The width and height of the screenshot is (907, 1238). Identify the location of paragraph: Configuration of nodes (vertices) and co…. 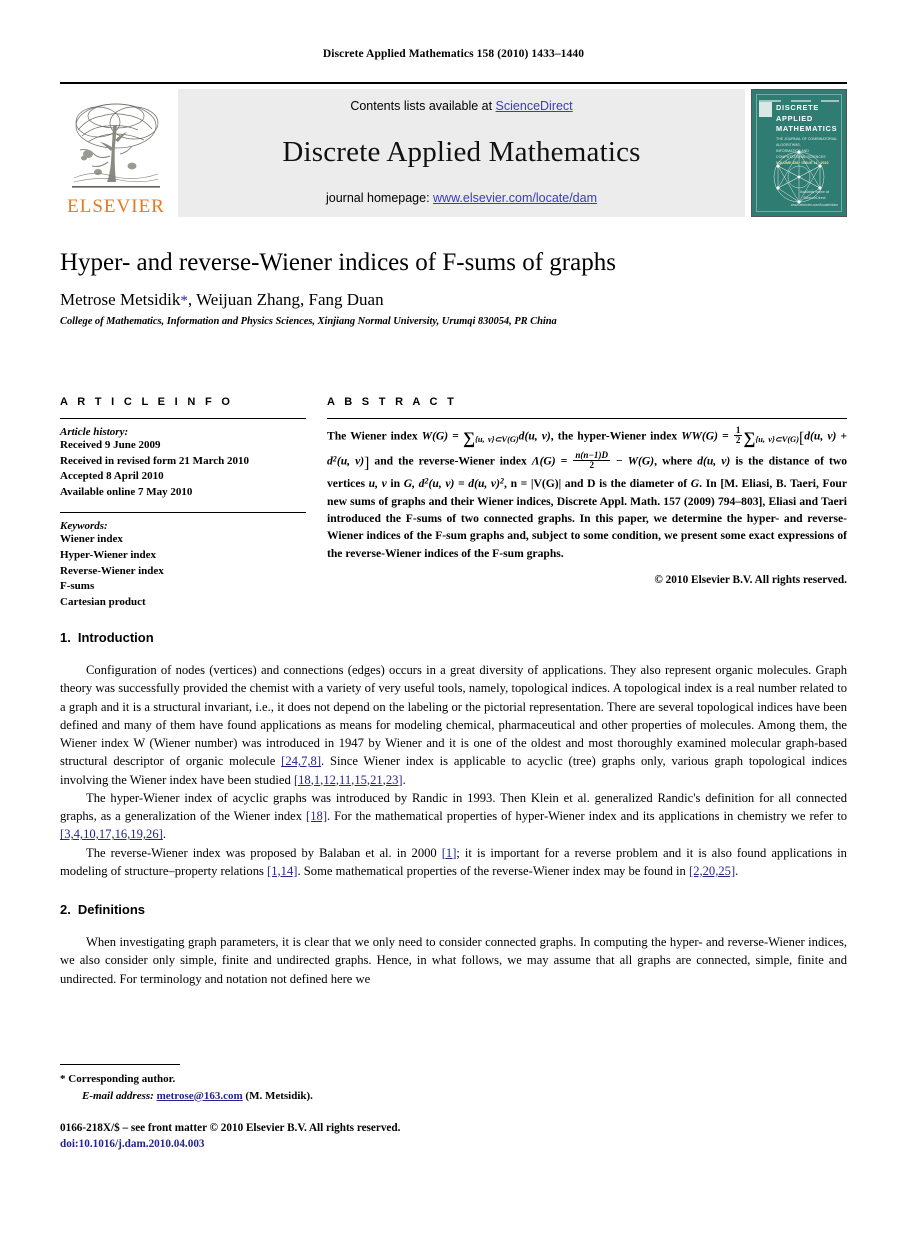
(453, 725).